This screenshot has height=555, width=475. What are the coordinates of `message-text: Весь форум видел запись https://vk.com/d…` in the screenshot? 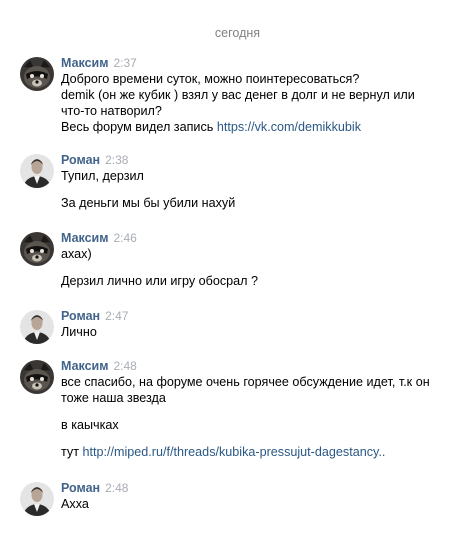 It's located at (261, 127).